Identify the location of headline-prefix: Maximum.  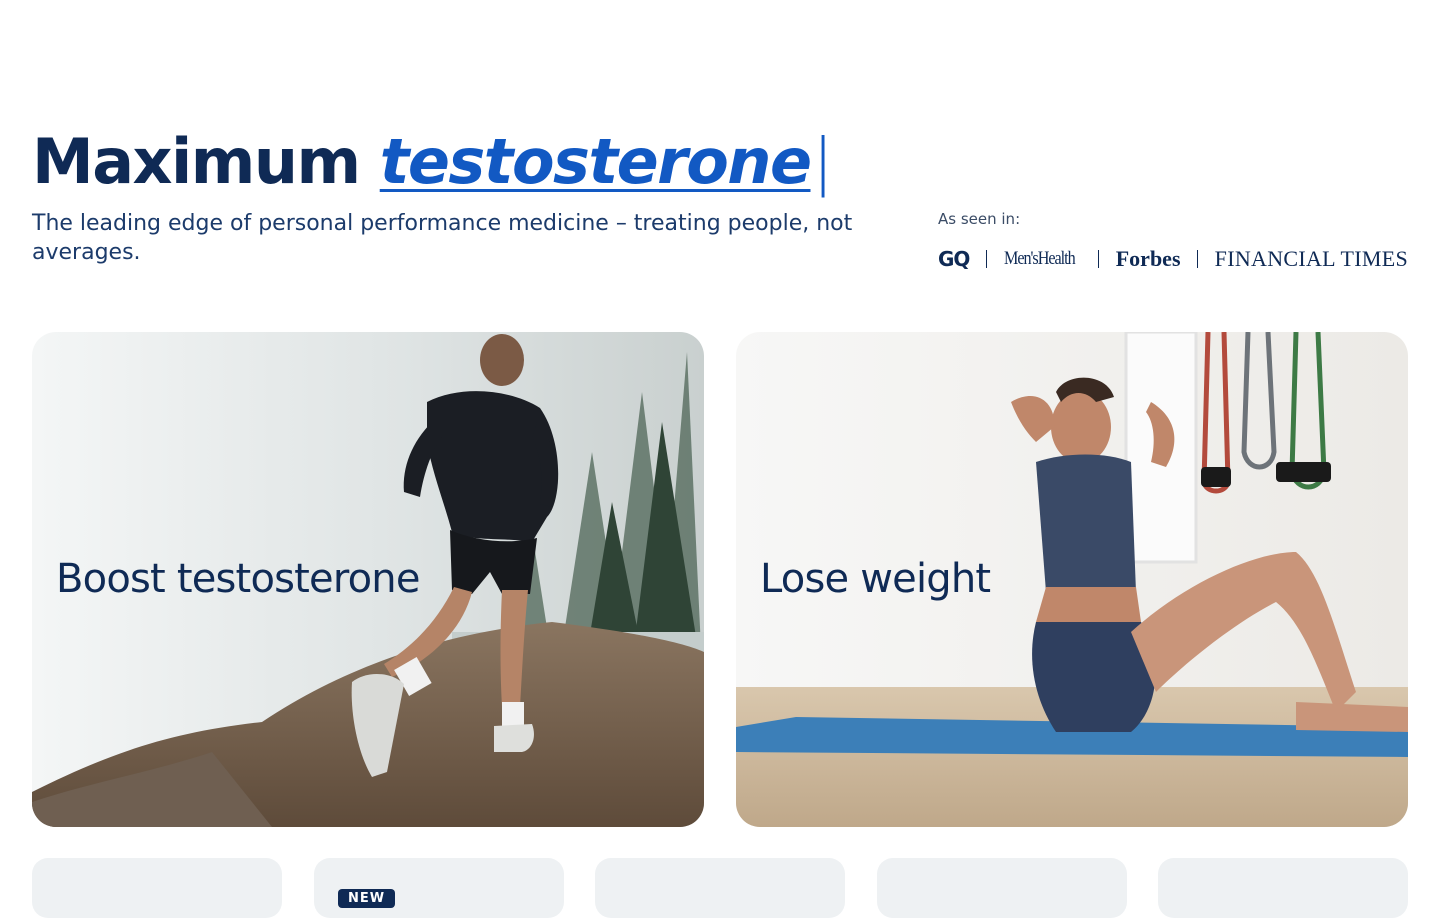
(196, 161).